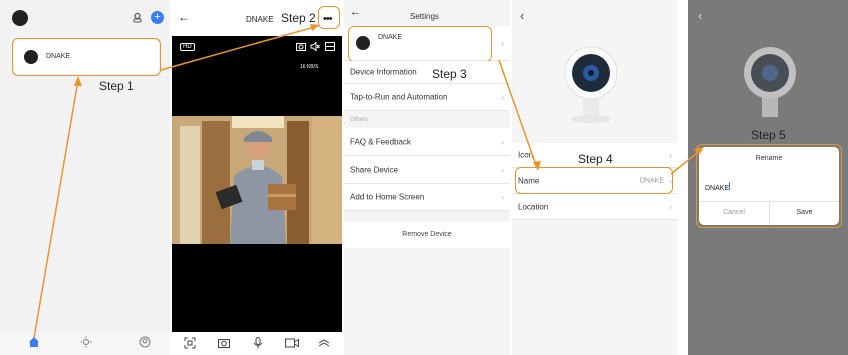 This screenshot has width=848, height=355. I want to click on settings-row-label: Tap-to-Run and Automation, so click(399, 97).